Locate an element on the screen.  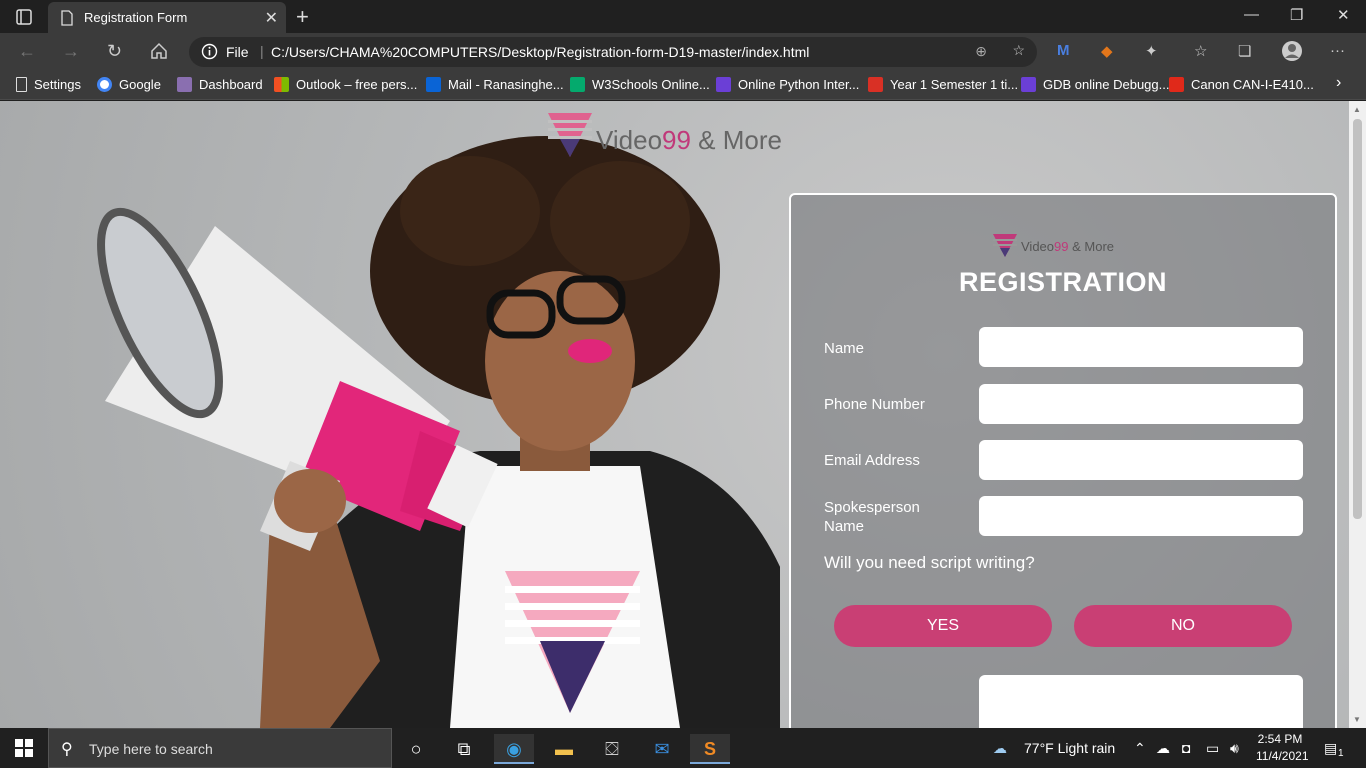
bookmark-item: Google is located at coordinates (129, 84).